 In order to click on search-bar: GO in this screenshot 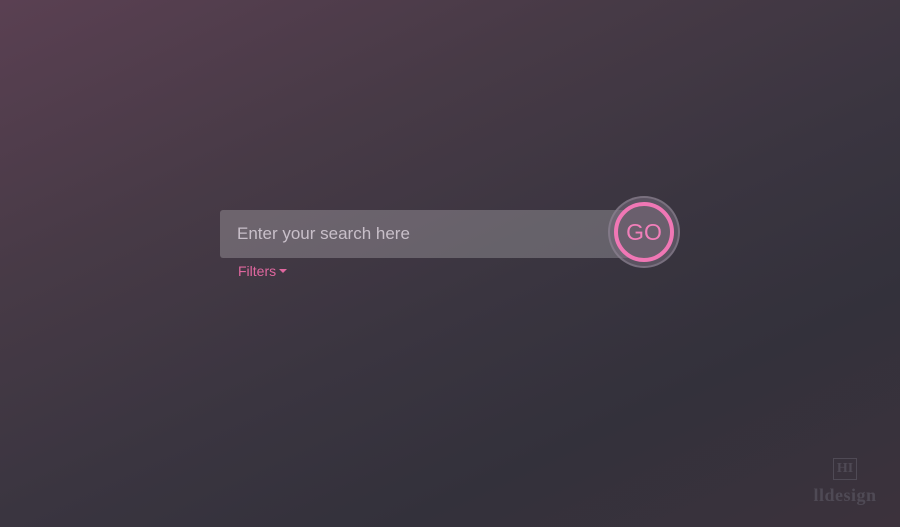, I will do `click(450, 232)`.